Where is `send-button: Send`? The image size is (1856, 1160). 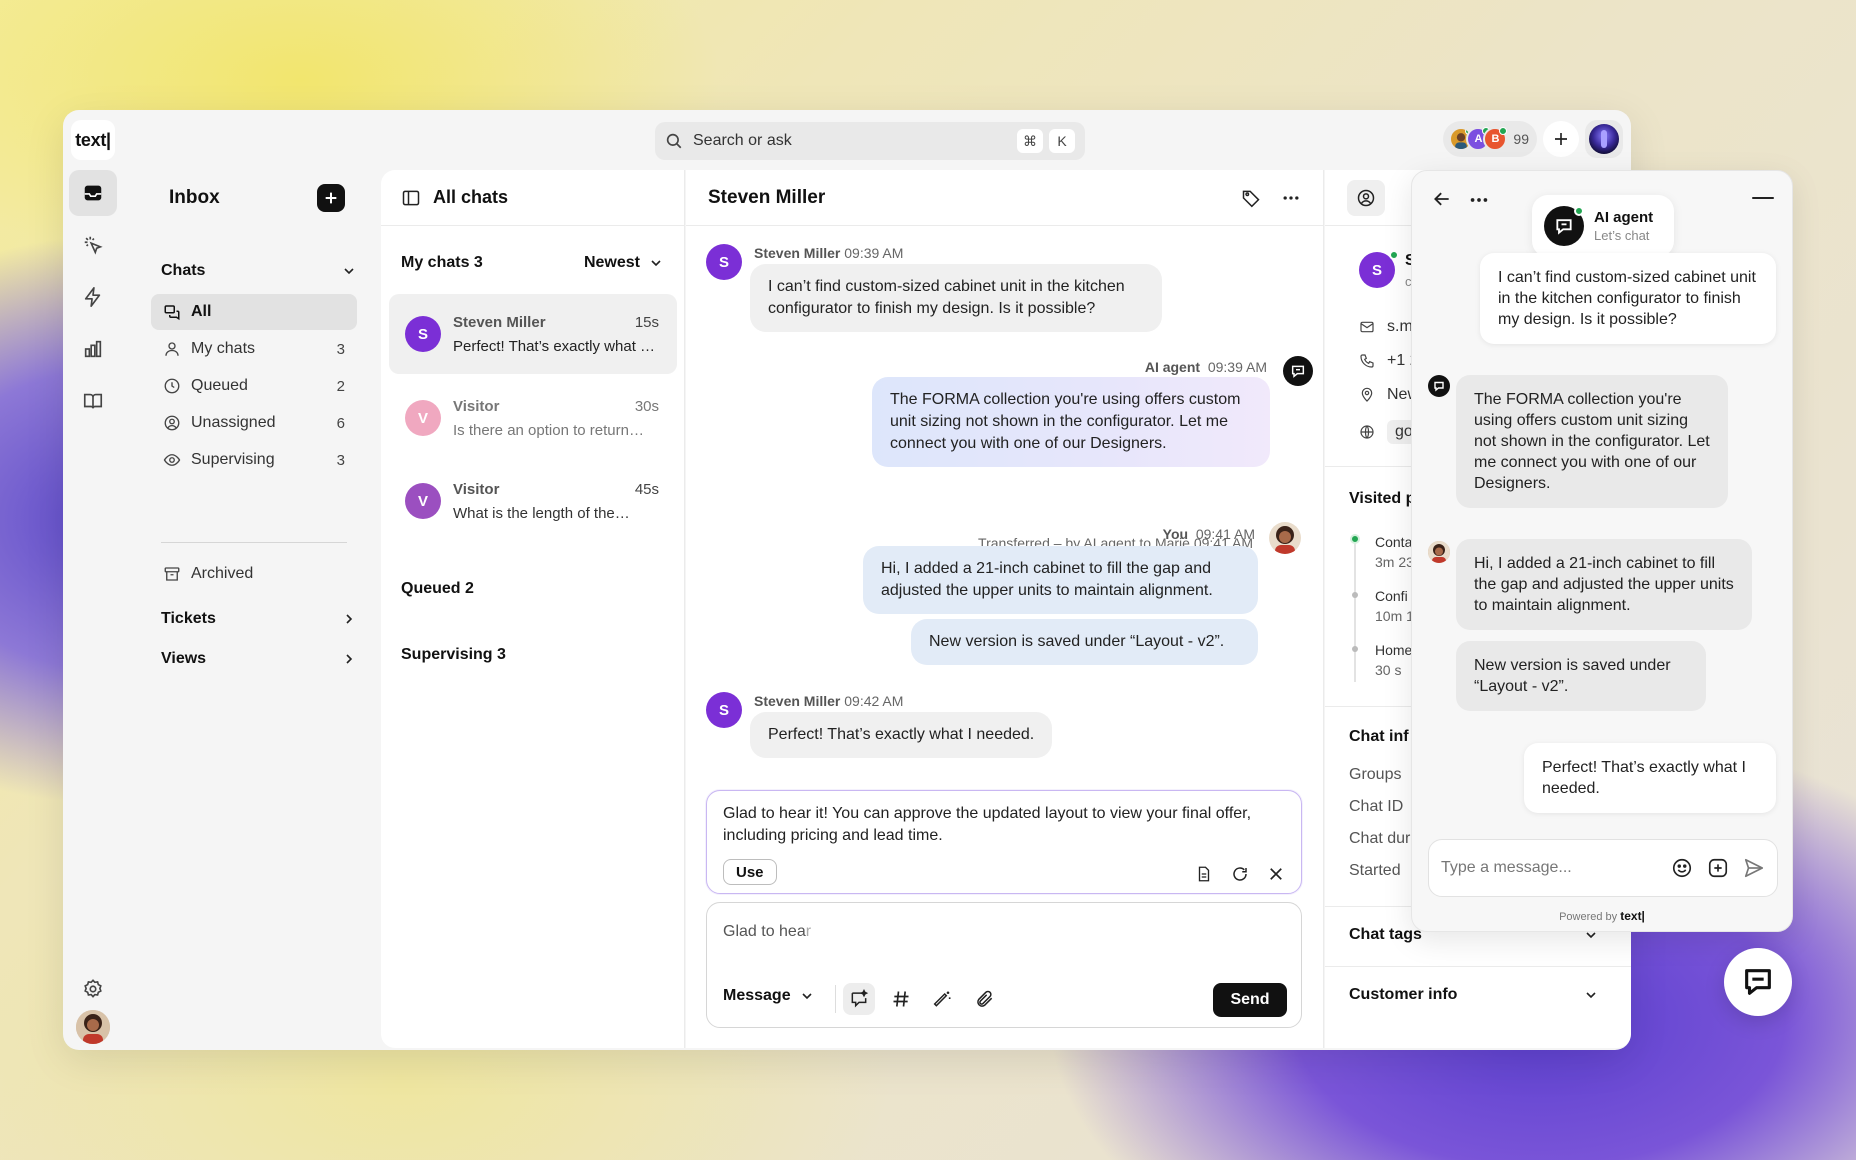
send-button: Send is located at coordinates (1250, 1000).